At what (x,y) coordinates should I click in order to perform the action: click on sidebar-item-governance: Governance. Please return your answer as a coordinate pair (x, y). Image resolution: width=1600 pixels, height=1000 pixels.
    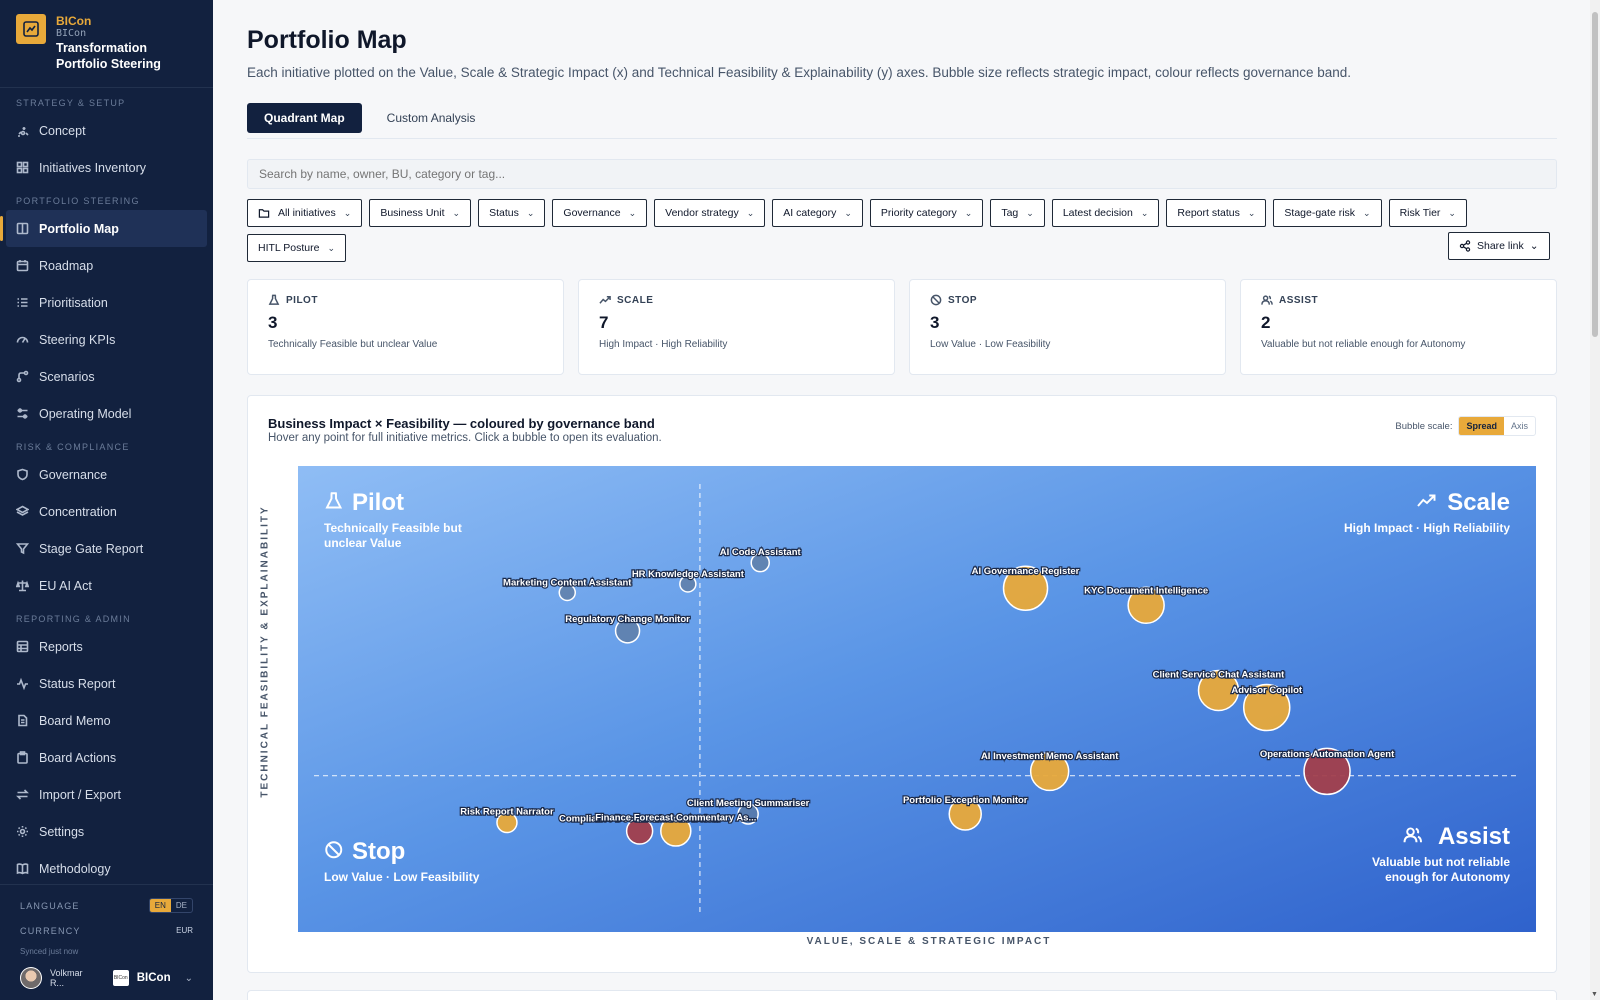
    Looking at the image, I should click on (106, 474).